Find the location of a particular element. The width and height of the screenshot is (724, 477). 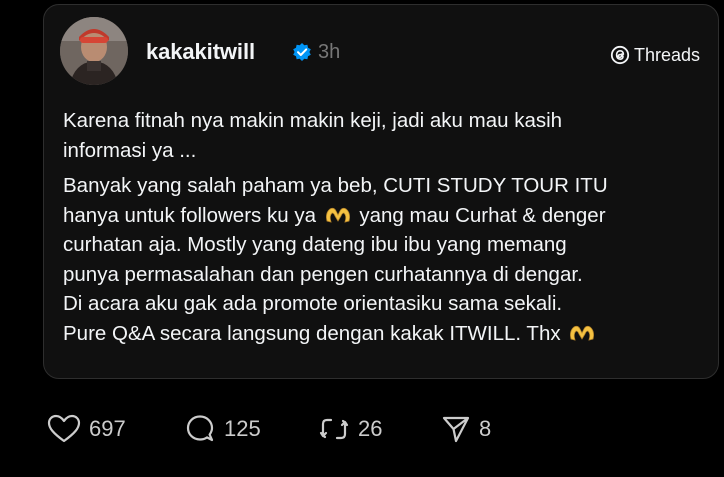

like-button: 697 is located at coordinates (86, 429).